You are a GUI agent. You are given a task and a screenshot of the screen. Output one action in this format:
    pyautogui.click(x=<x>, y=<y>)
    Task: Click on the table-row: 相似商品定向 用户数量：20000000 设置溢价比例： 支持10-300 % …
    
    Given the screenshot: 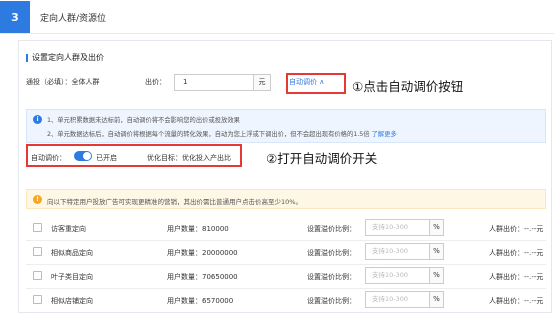 What is the action you would take?
    pyautogui.click(x=285, y=252)
    